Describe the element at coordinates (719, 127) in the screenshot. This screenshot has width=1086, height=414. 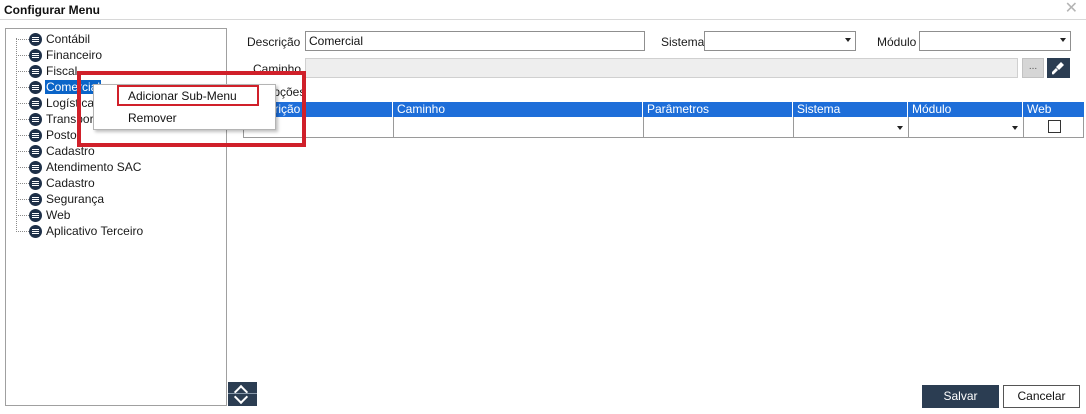
I see `cell-parametros` at that location.